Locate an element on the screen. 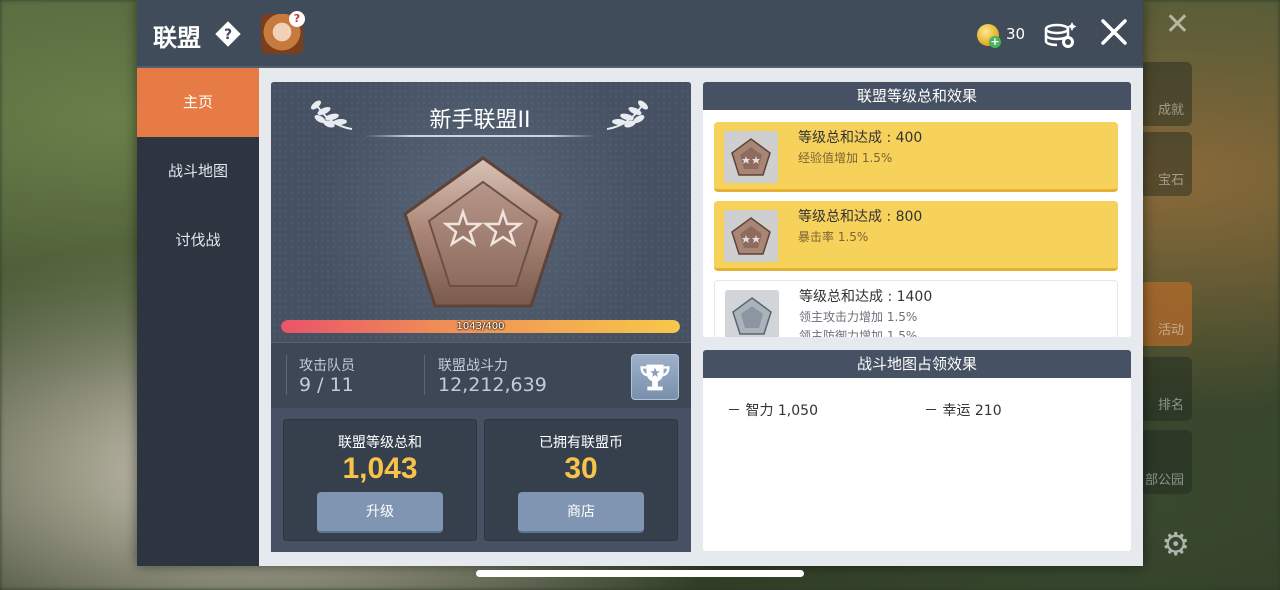  background-side-event: 活动 is located at coordinates (1166, 314).